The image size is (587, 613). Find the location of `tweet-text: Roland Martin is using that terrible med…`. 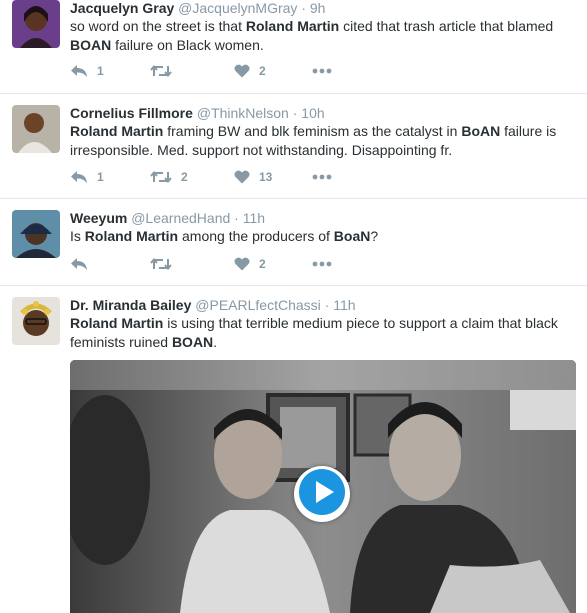

tweet-text: Roland Martin is using that terrible med… is located at coordinates (322, 333).